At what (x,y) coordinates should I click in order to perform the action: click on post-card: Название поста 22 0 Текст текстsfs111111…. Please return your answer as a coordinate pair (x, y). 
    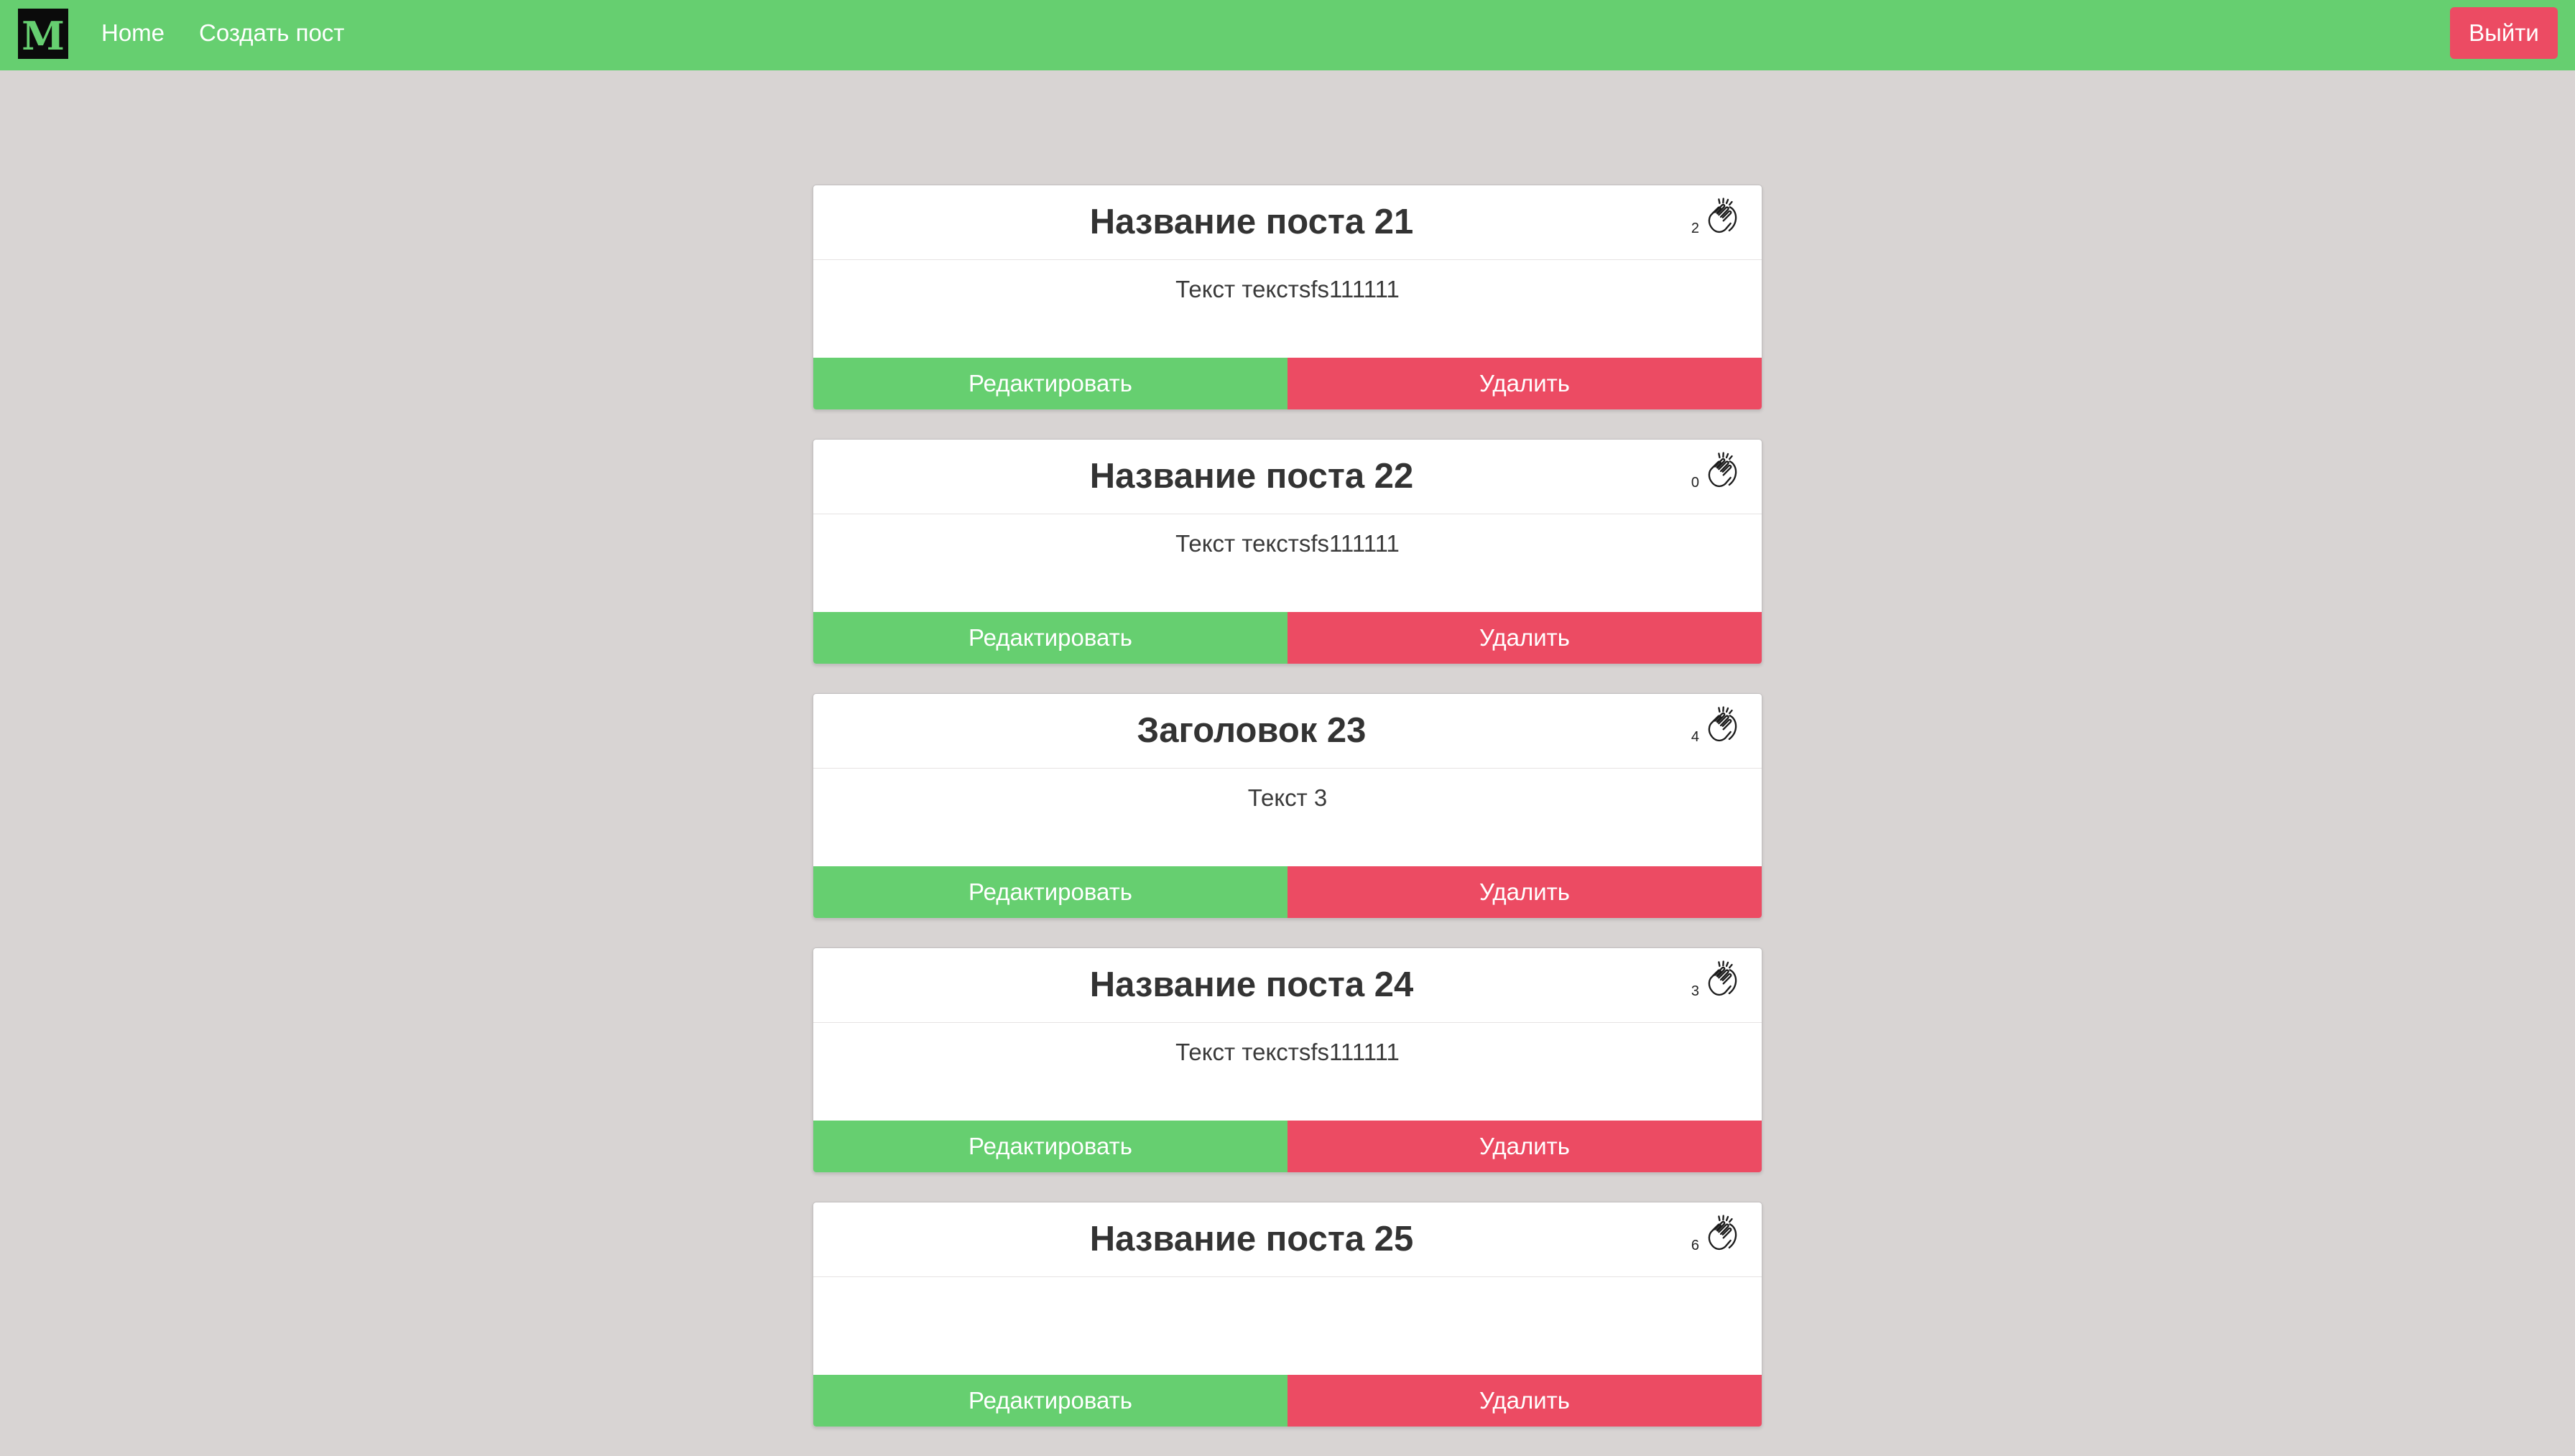
    Looking at the image, I should click on (1287, 551).